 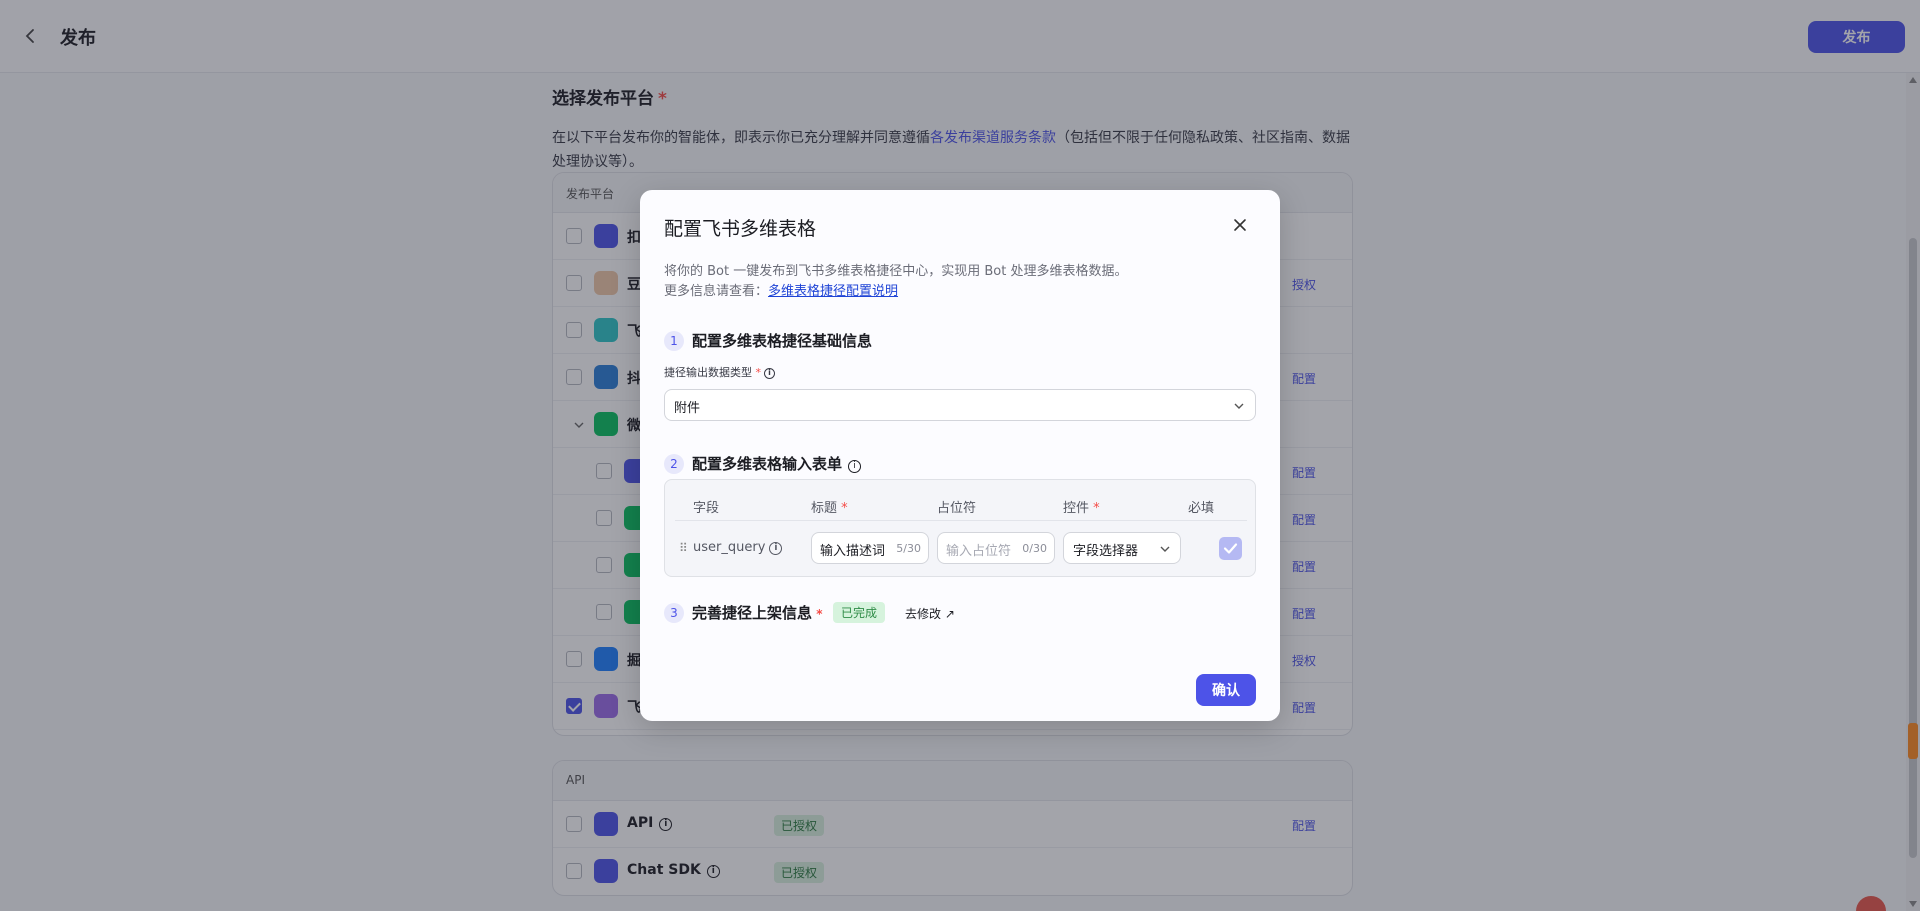 I want to click on step-title: 配置多维表格捷径基础信息, so click(x=782, y=341).